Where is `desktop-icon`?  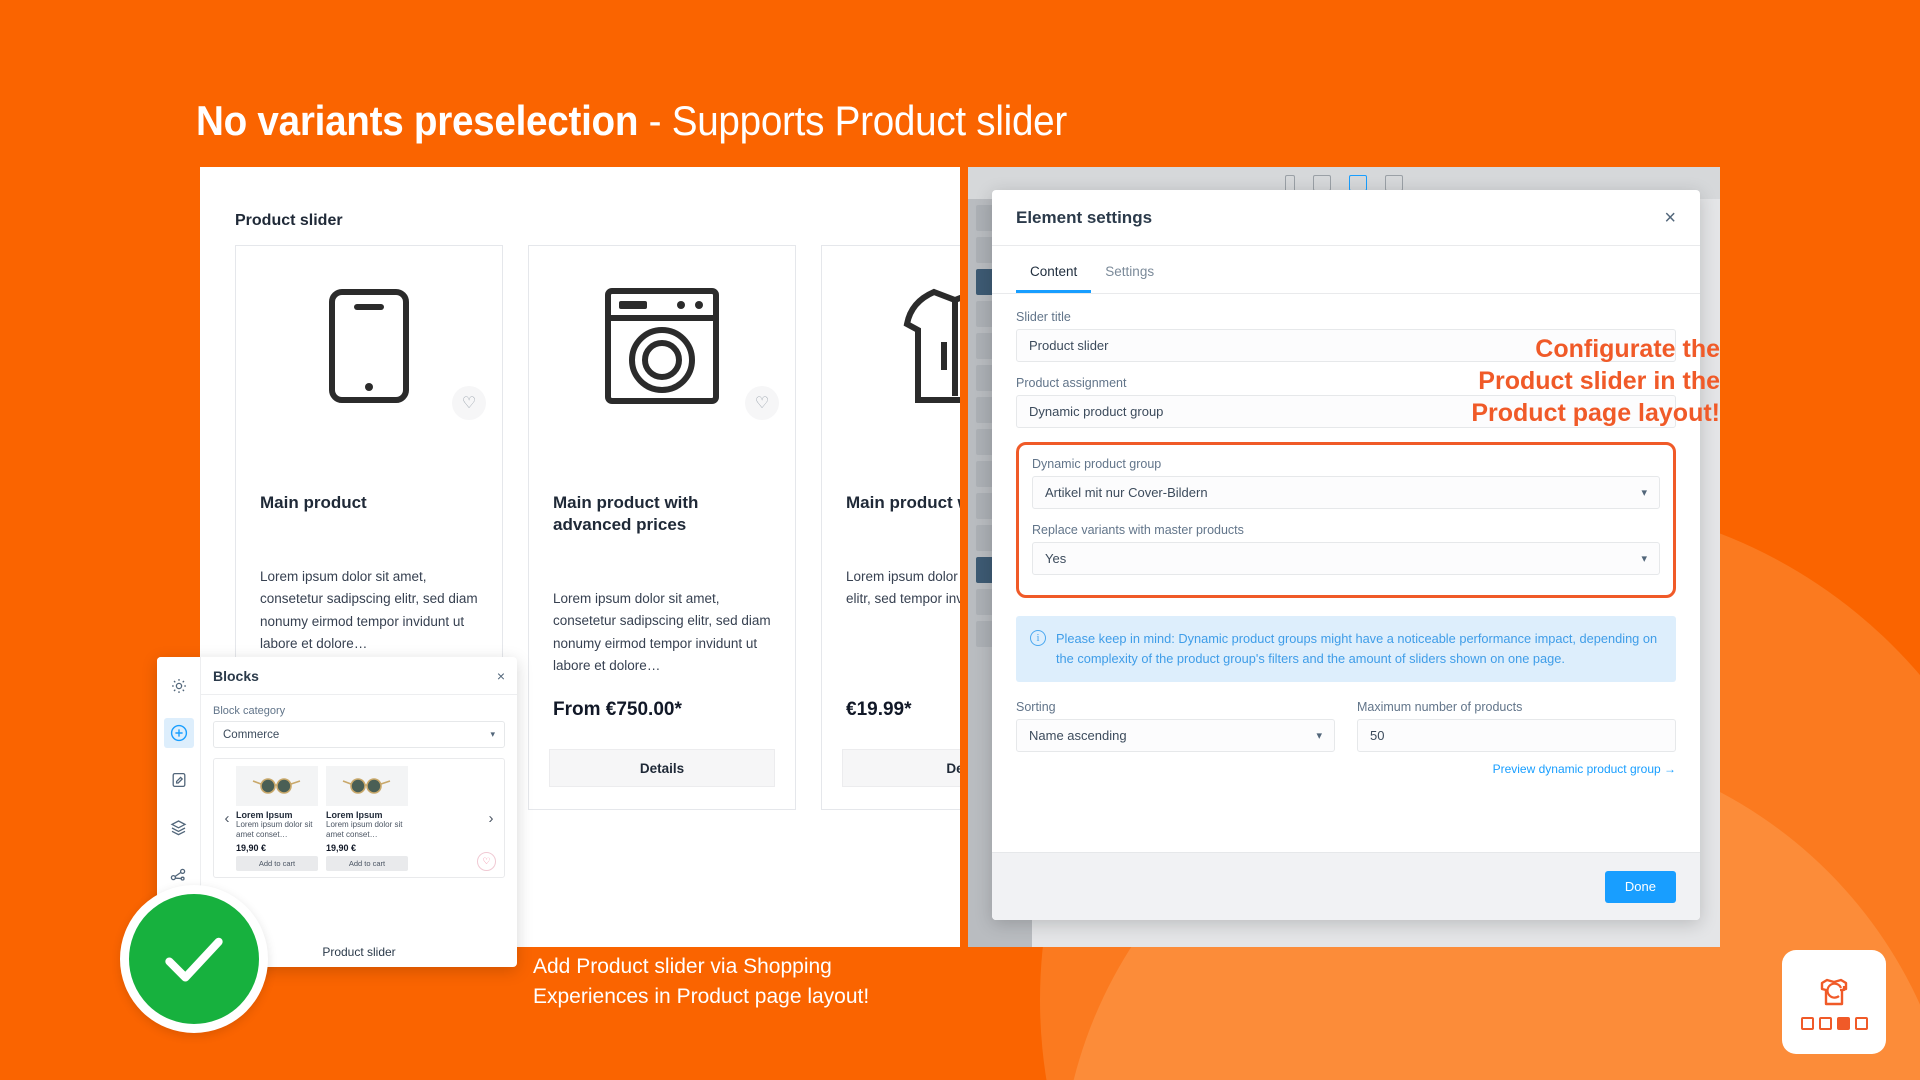 desktop-icon is located at coordinates (1358, 183).